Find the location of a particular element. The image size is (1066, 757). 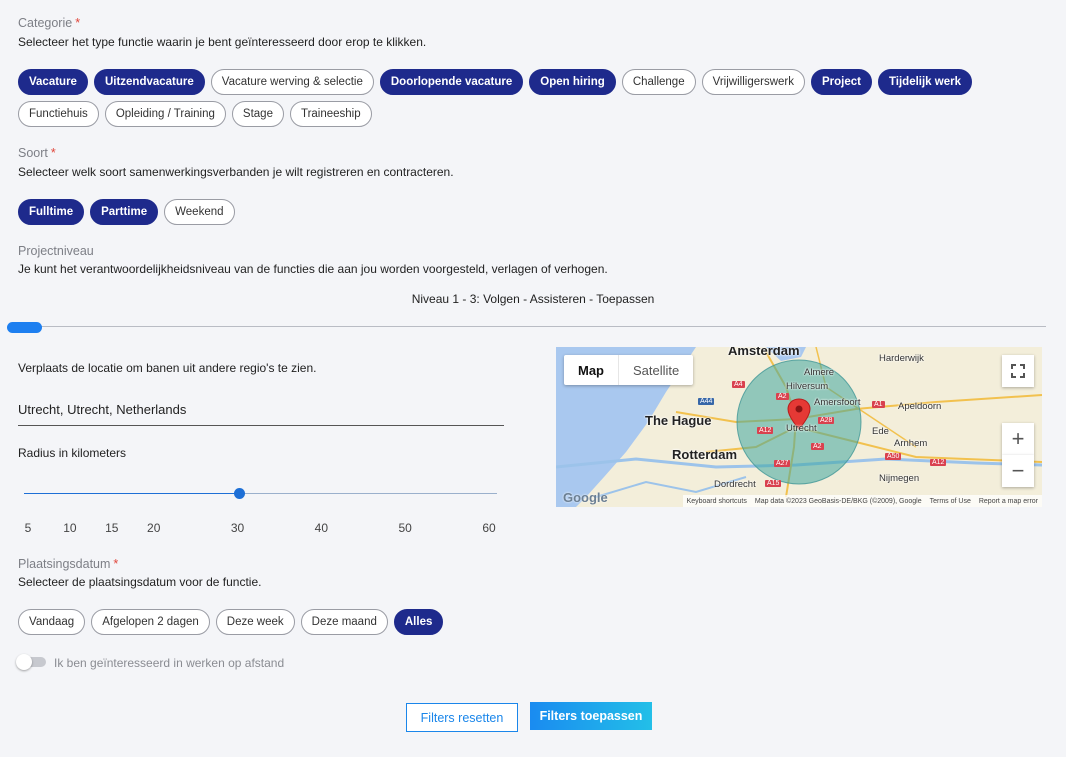

report-error-link: Report a map error is located at coordinates (1008, 501).